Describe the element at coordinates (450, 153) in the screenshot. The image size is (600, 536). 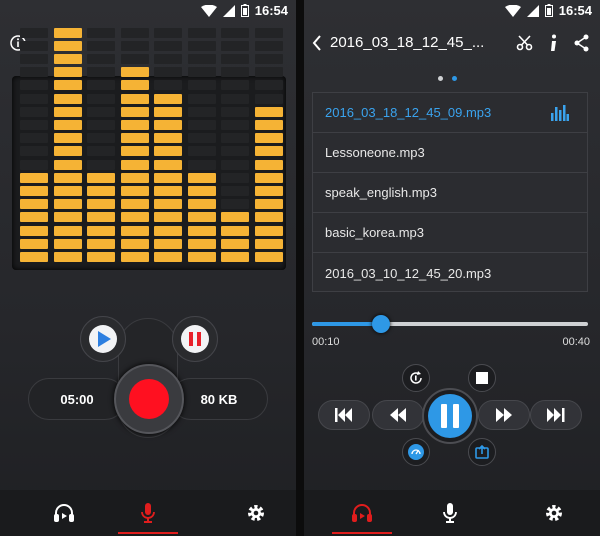
I see `track-list-item: Lessoneone.mp3` at that location.